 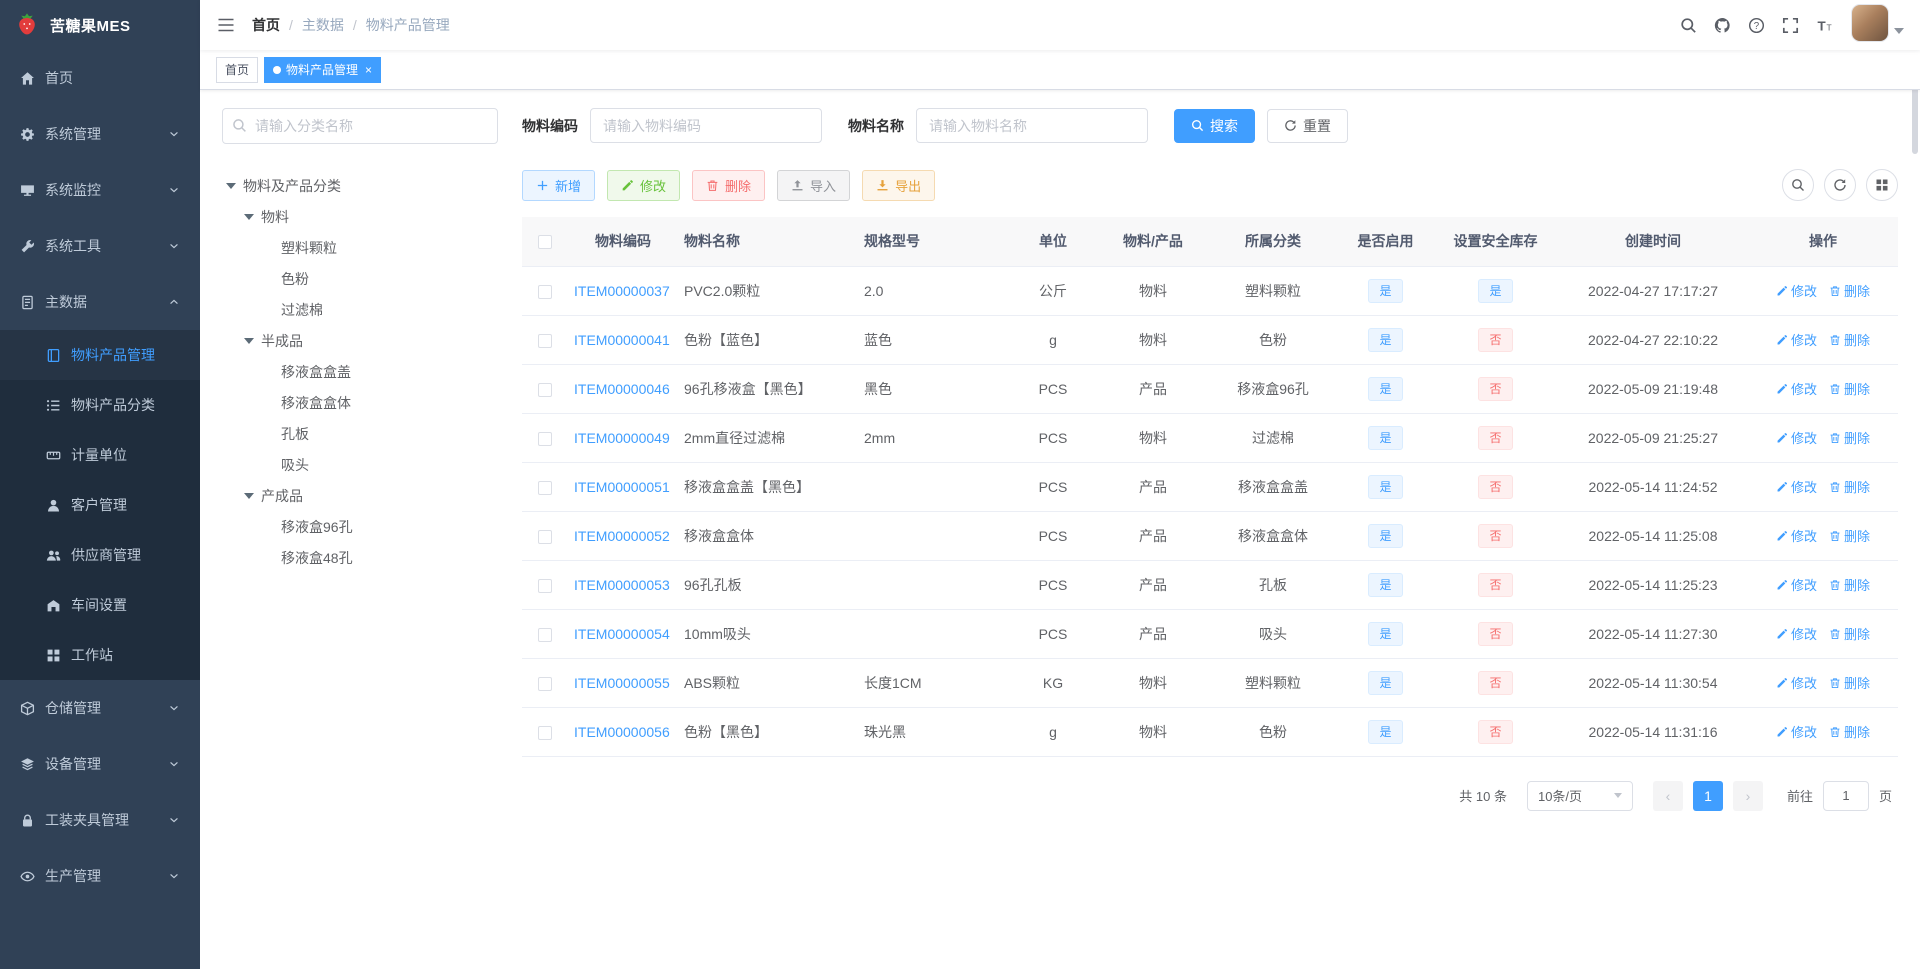 I want to click on material-code-link: ITEM00000049, so click(x=622, y=438).